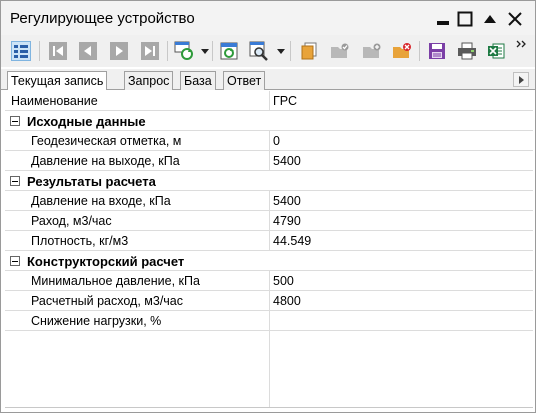  I want to click on property-row: Раход, м3/час 4790, so click(269, 221).